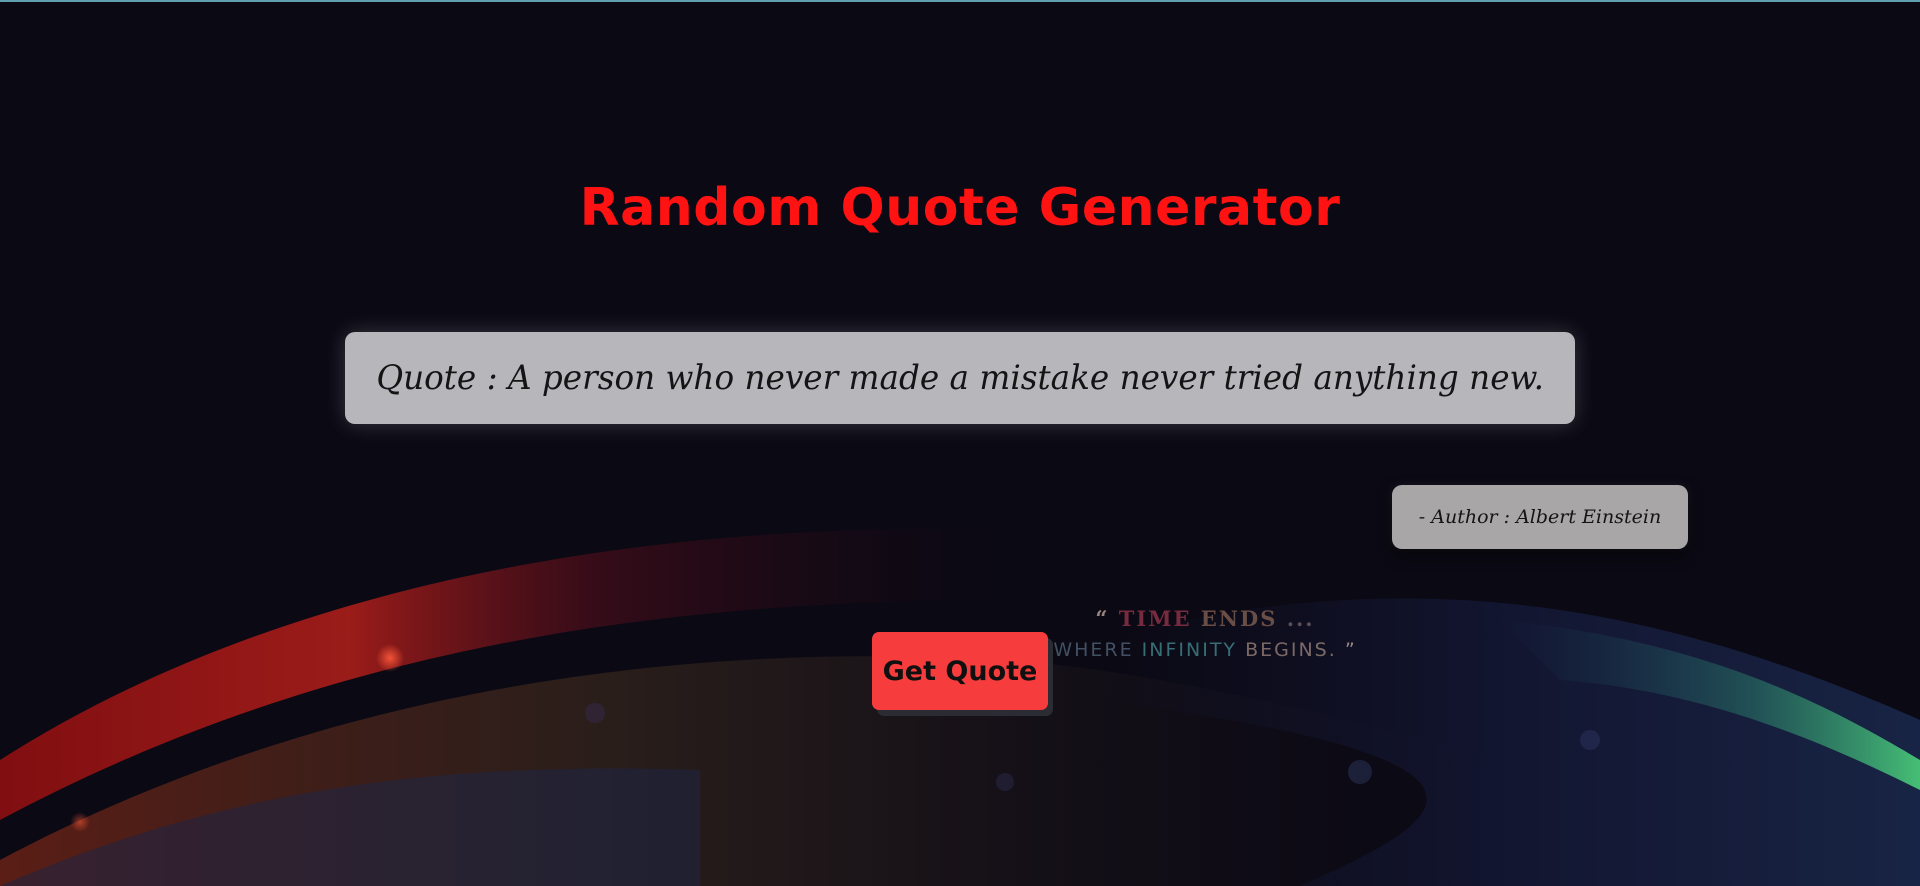 The height and width of the screenshot is (886, 1920). I want to click on author-card: - Author : Albert Einstein, so click(1540, 517).